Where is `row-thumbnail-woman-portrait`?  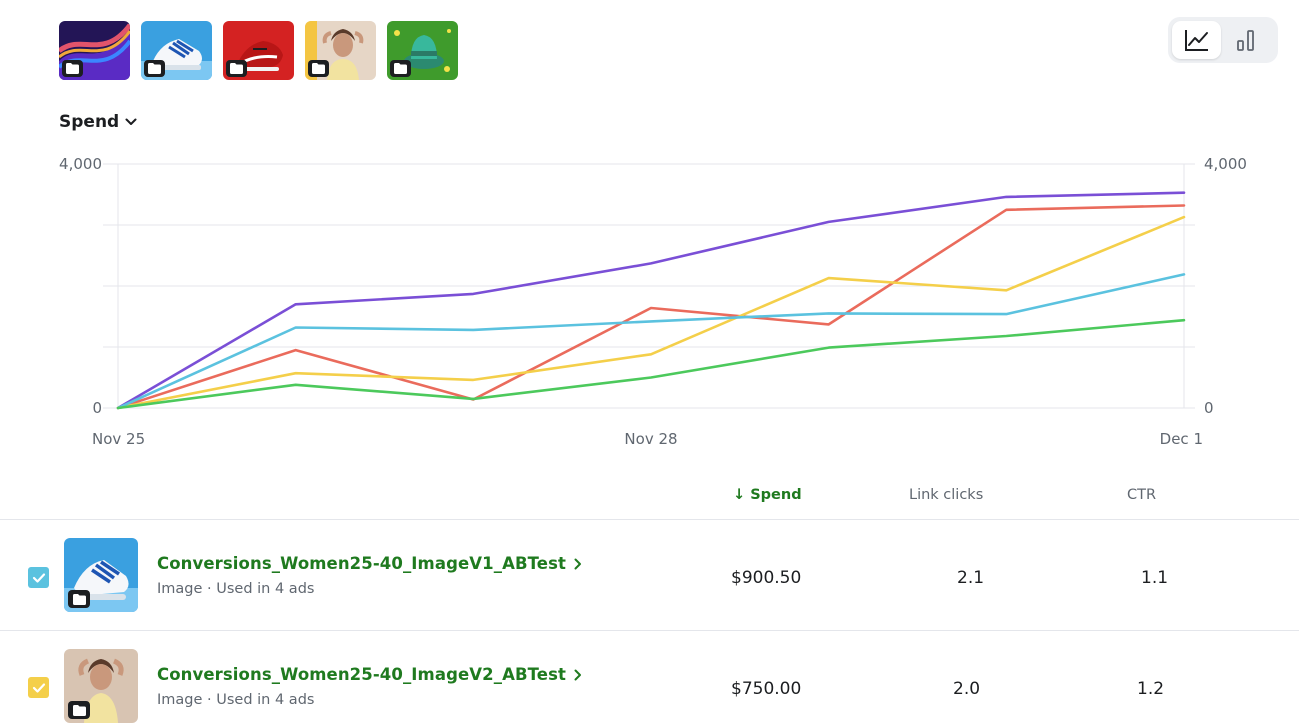
row-thumbnail-woman-portrait is located at coordinates (101, 686).